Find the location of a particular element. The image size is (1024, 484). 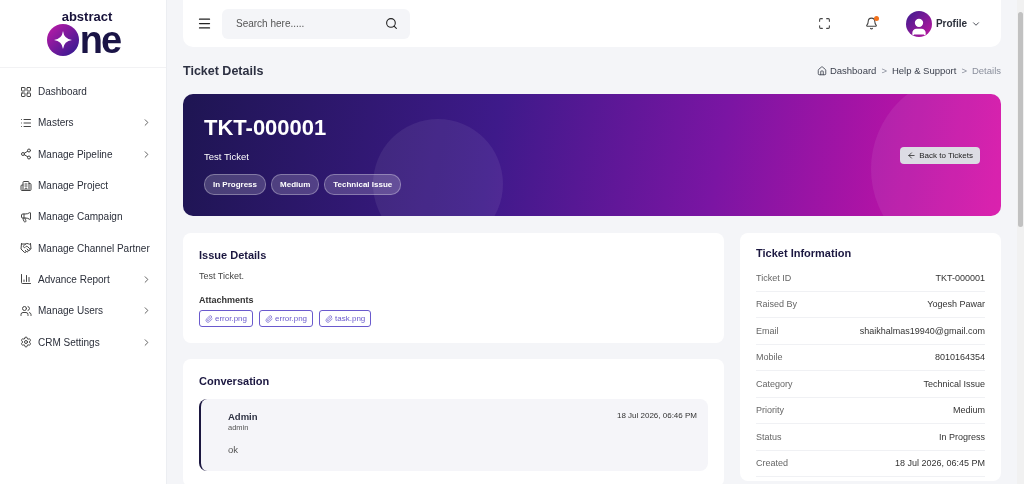

card-title: Ticket Information is located at coordinates (804, 253).